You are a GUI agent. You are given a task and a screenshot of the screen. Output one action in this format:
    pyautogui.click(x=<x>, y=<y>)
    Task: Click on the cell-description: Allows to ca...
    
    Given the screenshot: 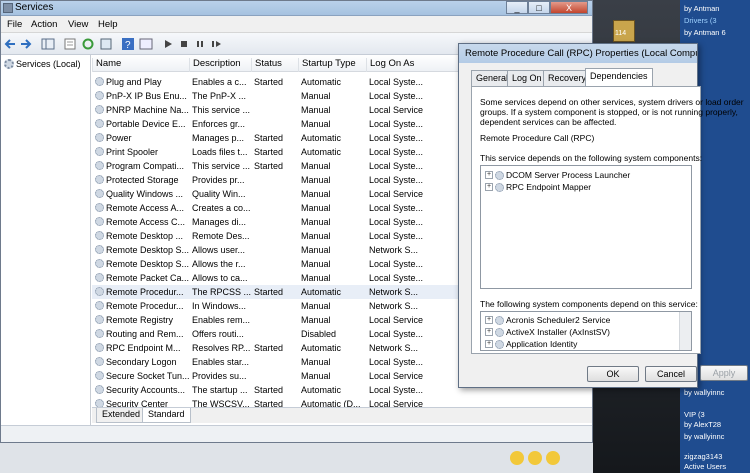 What is the action you would take?
    pyautogui.click(x=220, y=278)
    